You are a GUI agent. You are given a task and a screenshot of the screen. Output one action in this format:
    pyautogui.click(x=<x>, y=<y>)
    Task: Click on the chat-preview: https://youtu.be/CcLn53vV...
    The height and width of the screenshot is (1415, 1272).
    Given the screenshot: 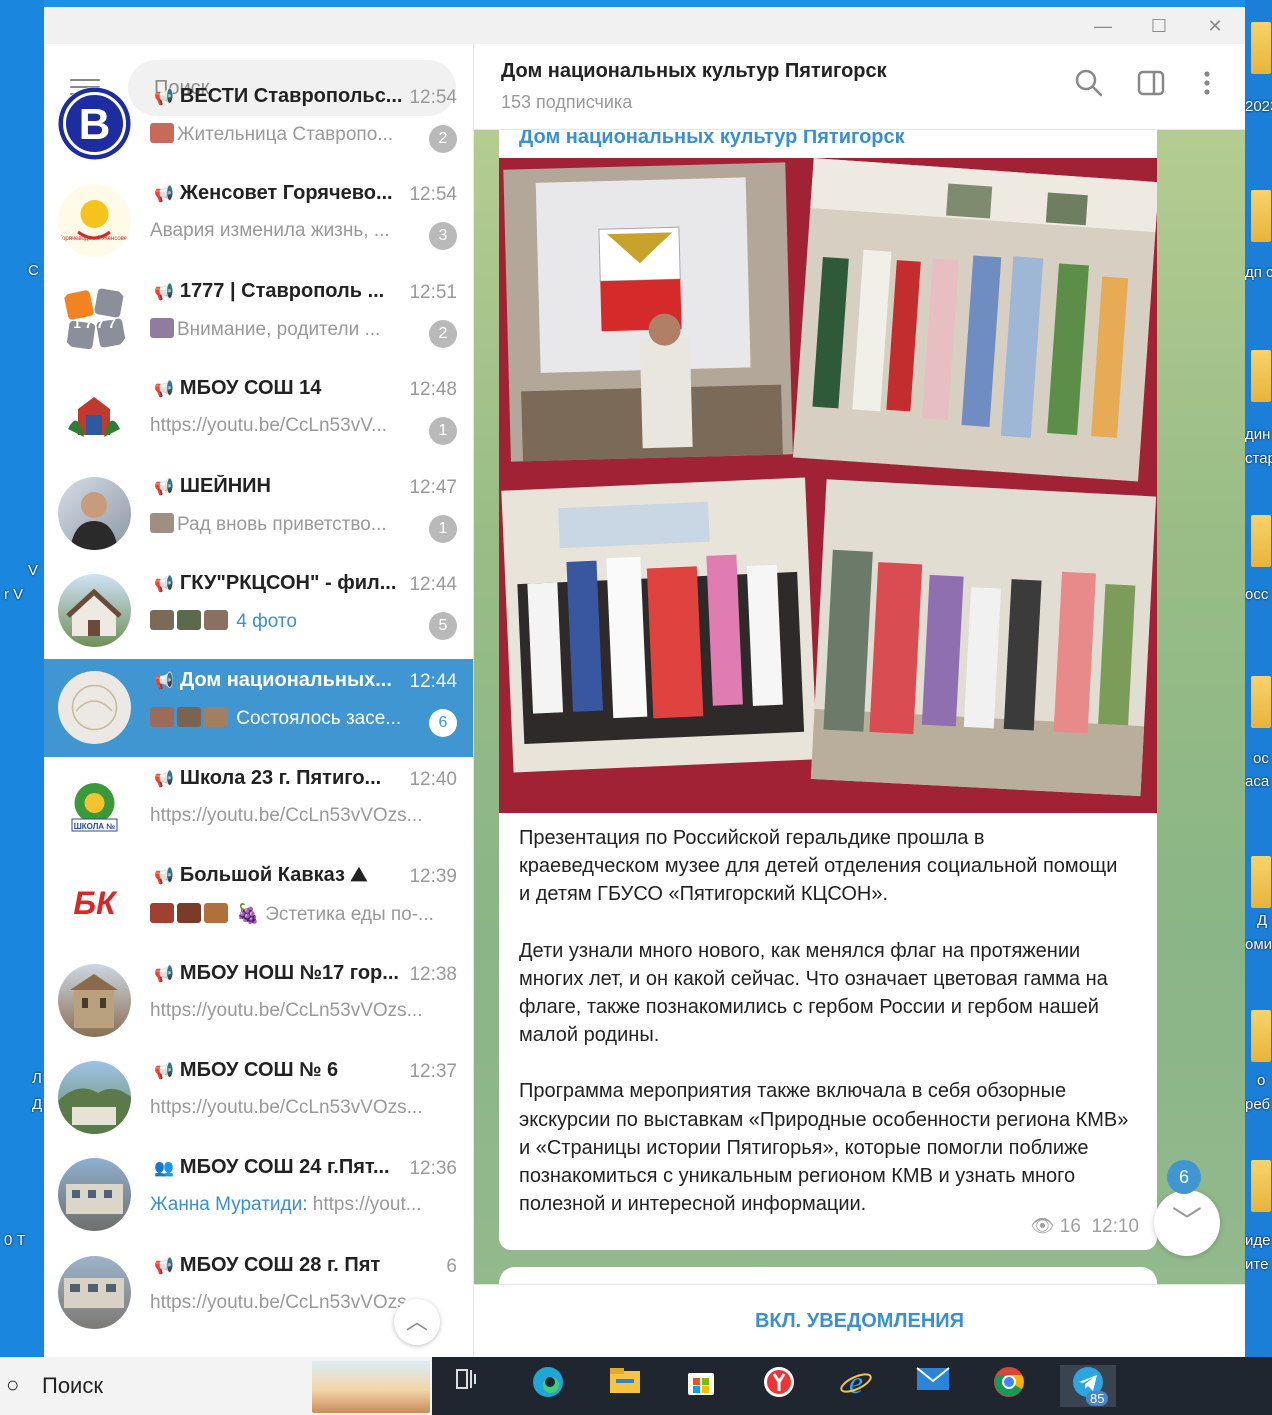 What is the action you would take?
    pyautogui.click(x=268, y=426)
    